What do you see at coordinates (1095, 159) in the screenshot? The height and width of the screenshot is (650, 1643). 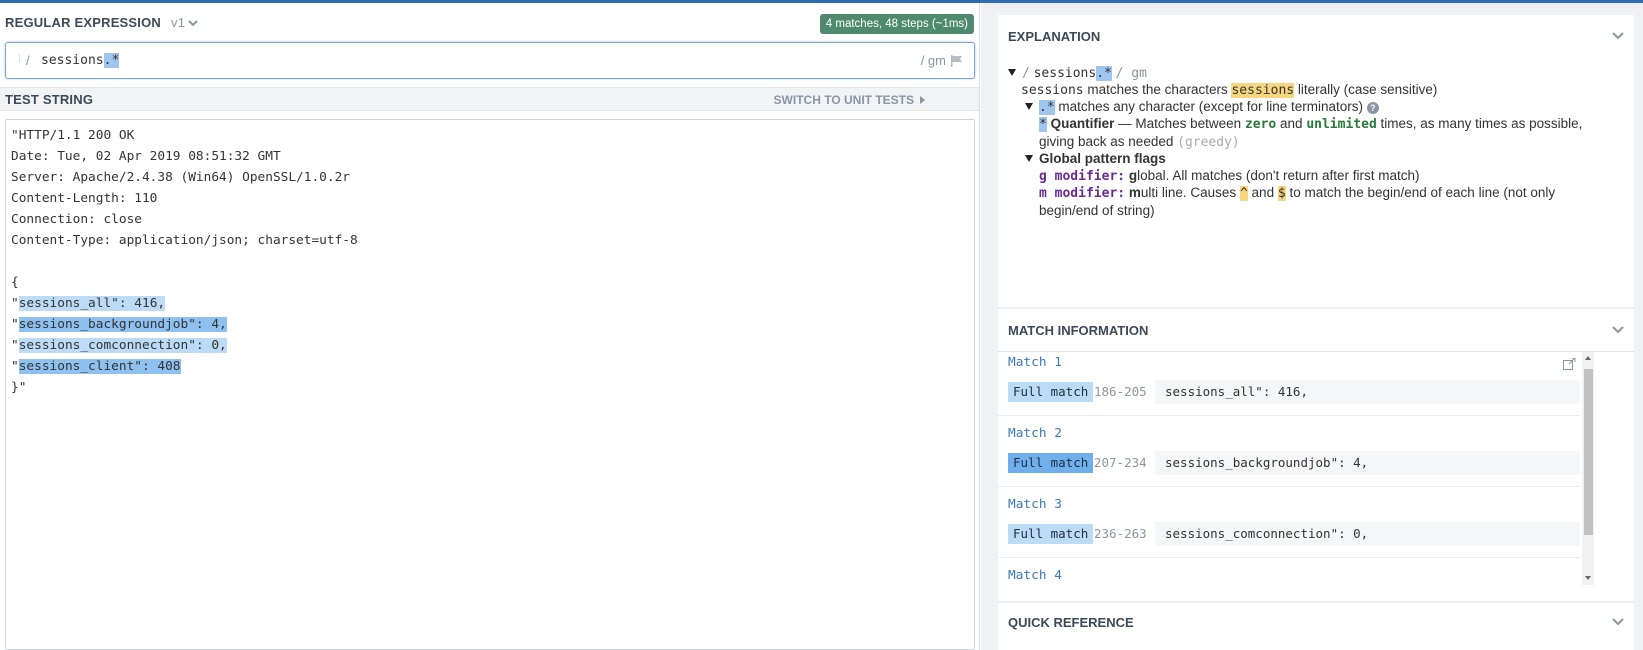 I see `explanation-flags-header: Global pattern flags` at bounding box center [1095, 159].